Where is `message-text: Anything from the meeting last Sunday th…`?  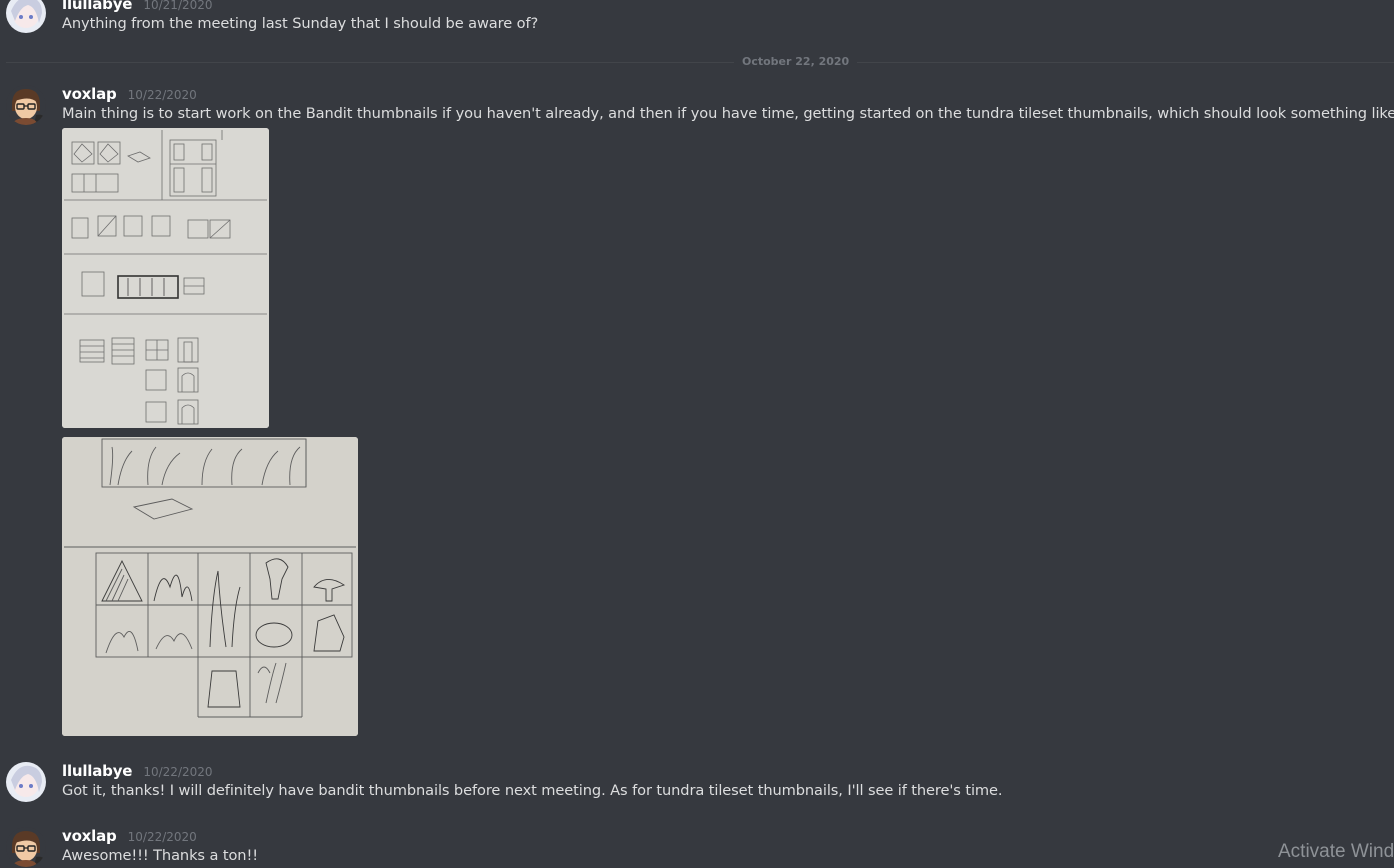
message-text: Anything from the meeting last Sunday th… is located at coordinates (300, 23).